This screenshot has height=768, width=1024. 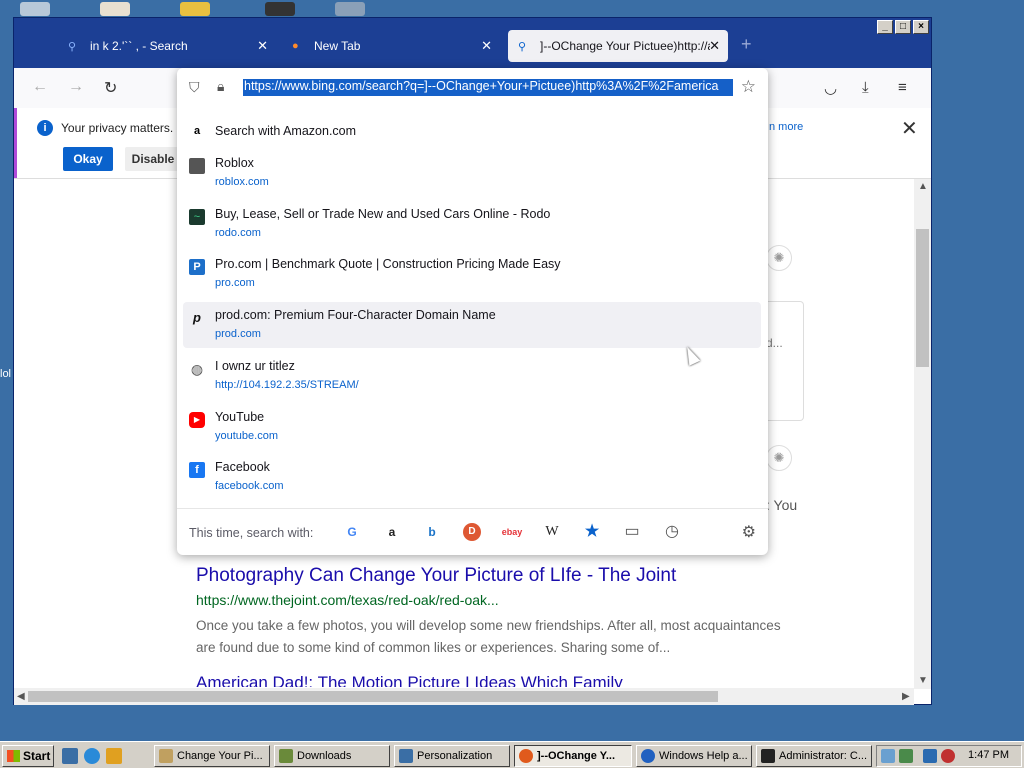 I want to click on volume-muted-icon, so click(x=948, y=756).